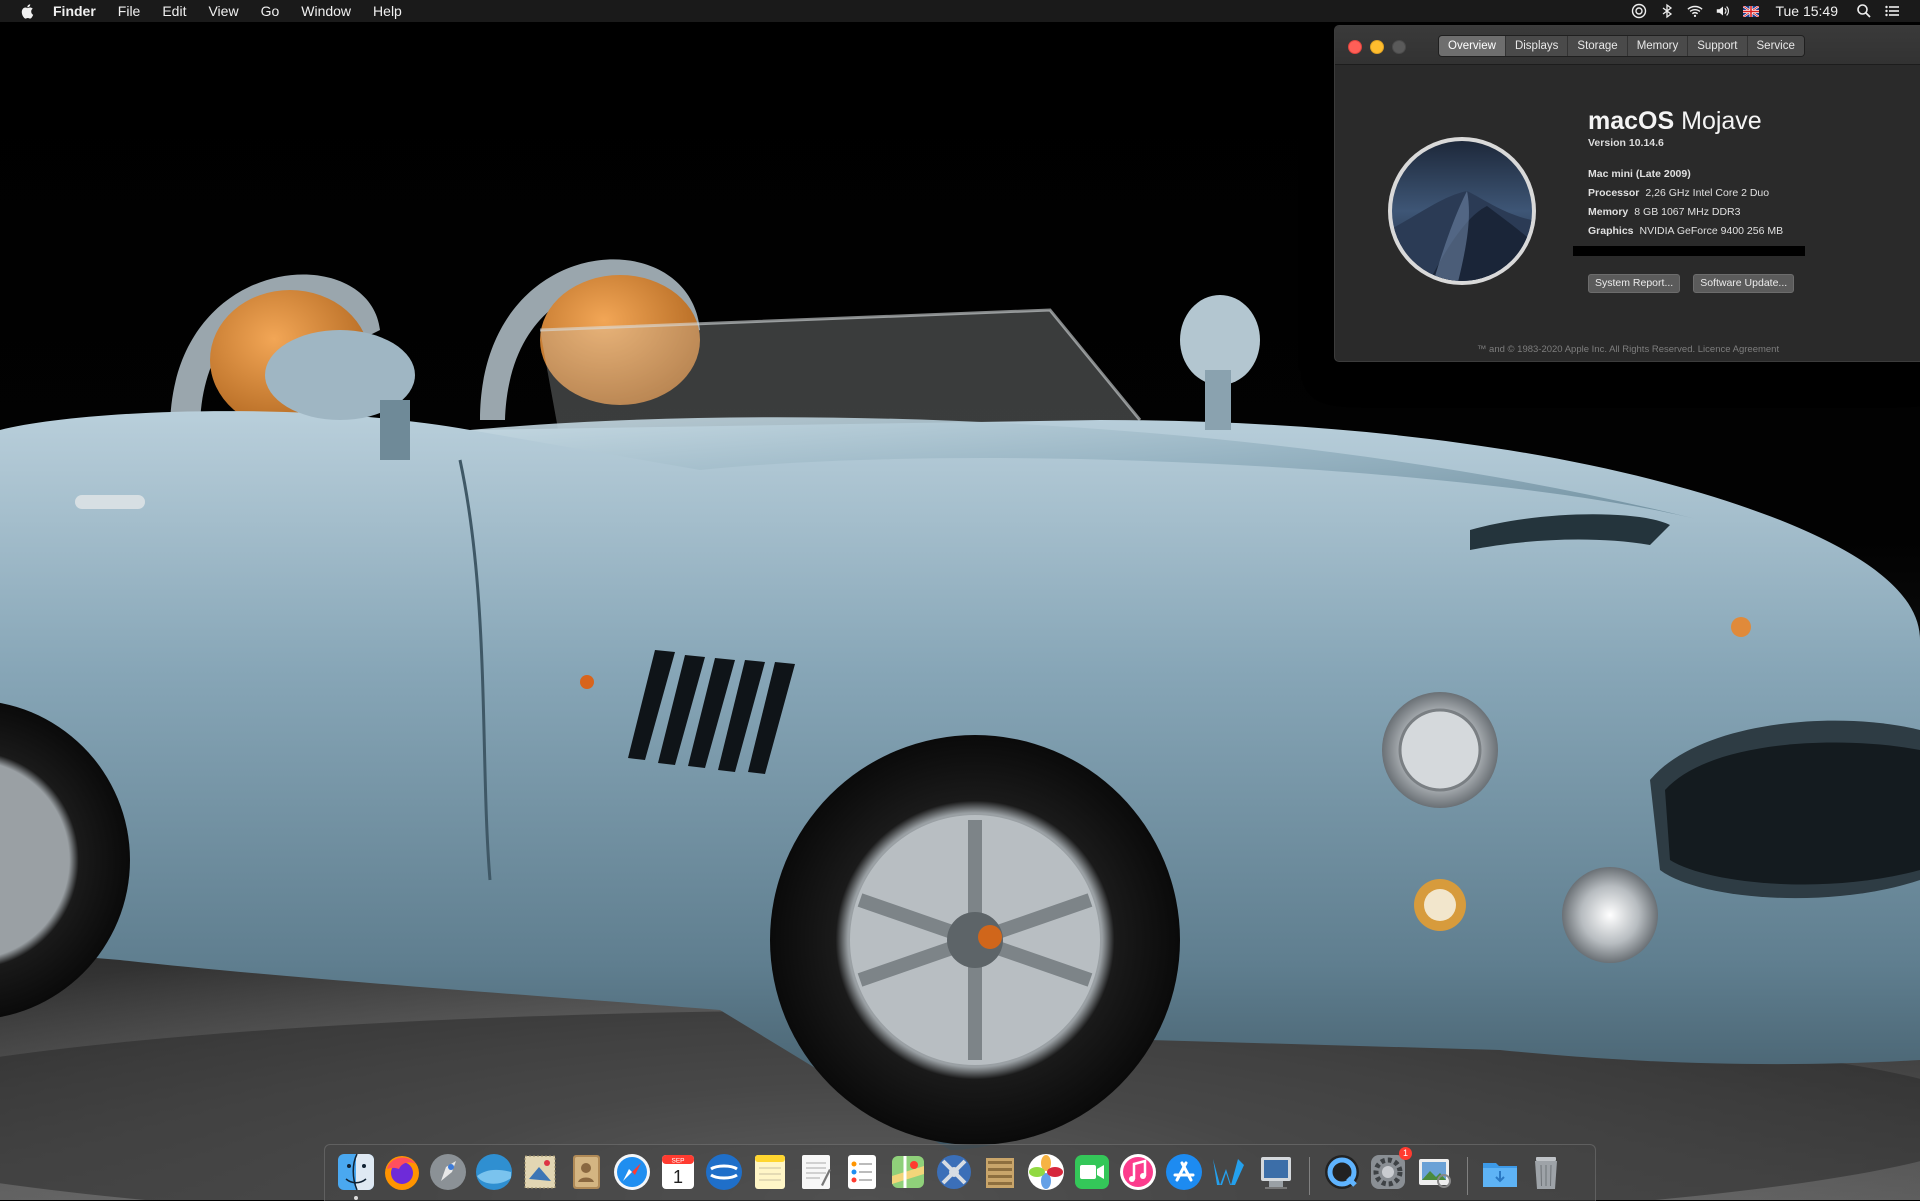 This screenshot has width=1920, height=1201. I want to click on dock-mail-icon, so click(540, 1172).